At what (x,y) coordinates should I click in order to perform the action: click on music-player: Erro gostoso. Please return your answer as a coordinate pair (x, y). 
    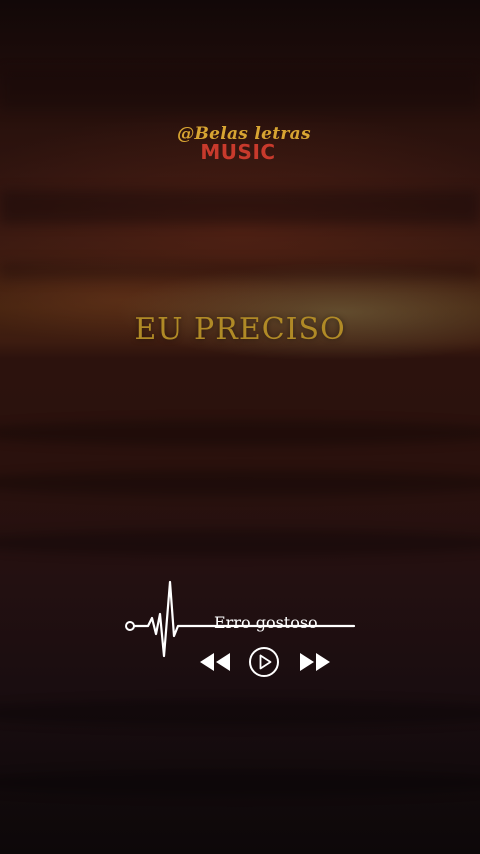
    Looking at the image, I should click on (240, 628).